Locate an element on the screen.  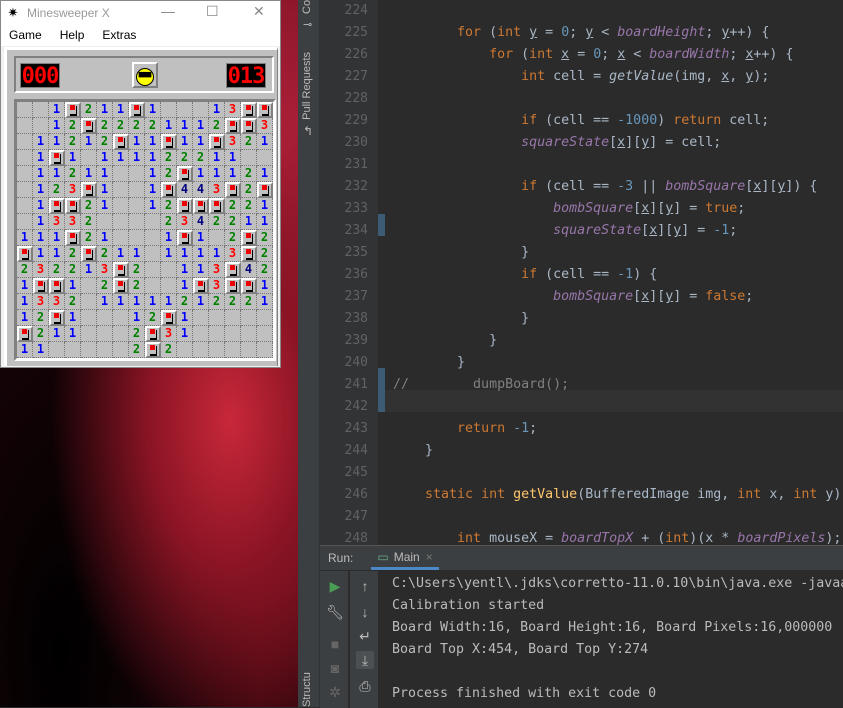
smiley-reset-button: ▀▀ is located at coordinates (145, 75).